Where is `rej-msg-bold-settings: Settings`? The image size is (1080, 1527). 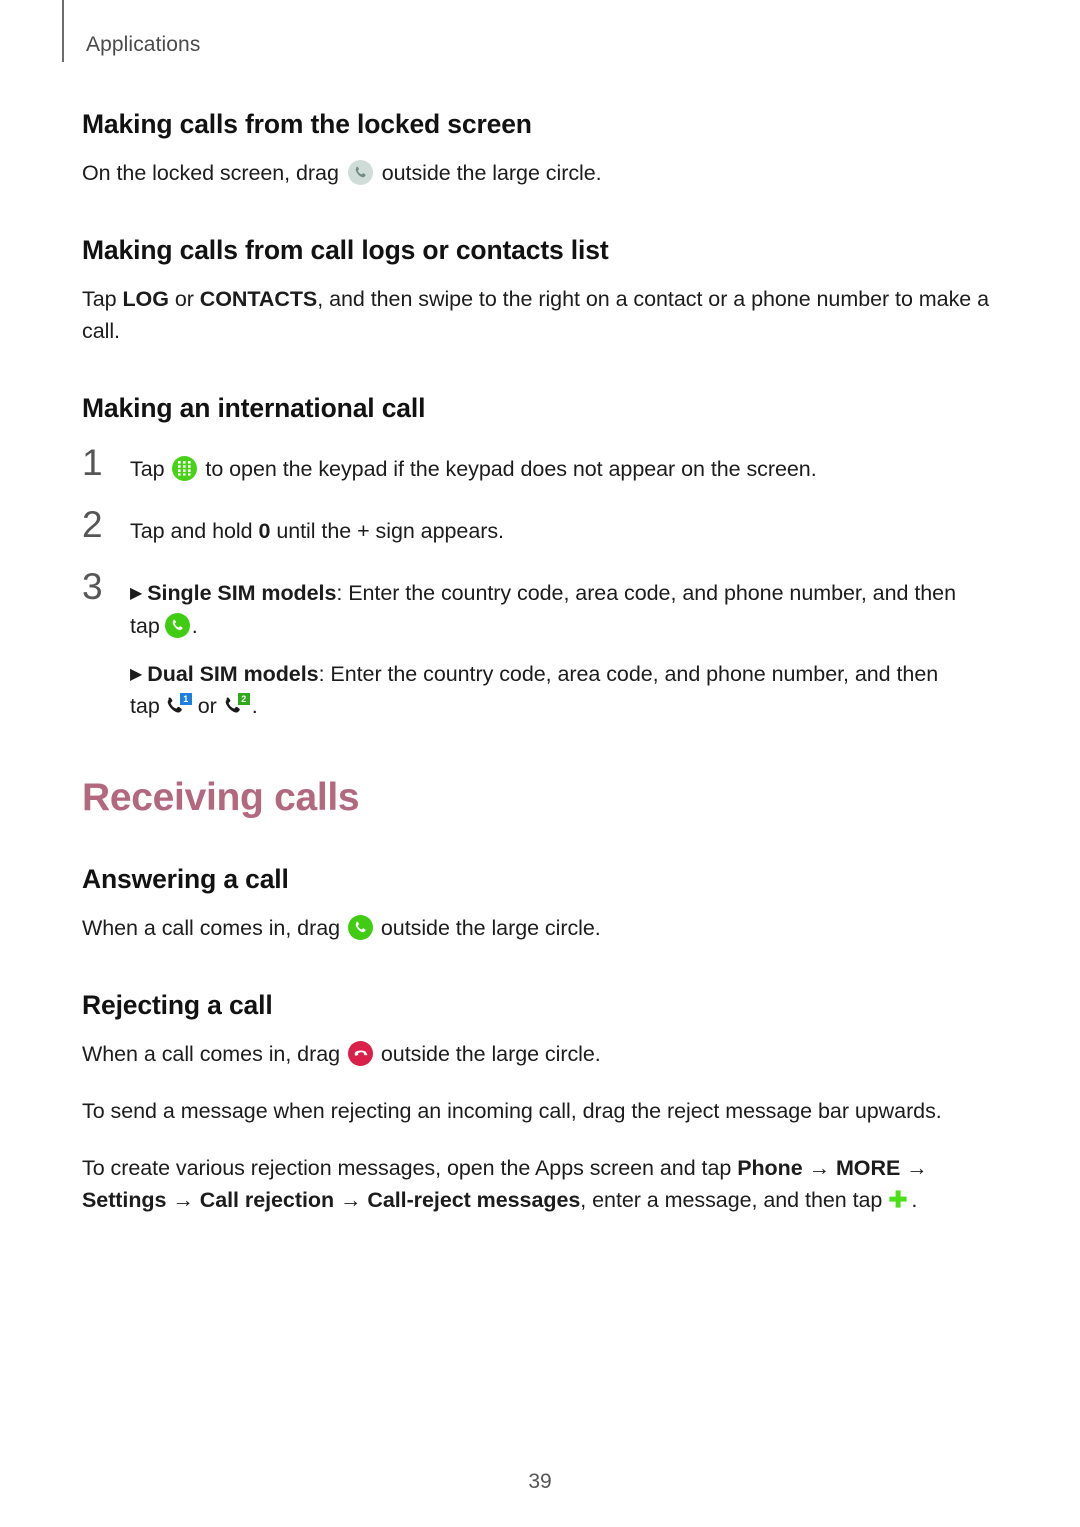
rej-msg-bold-settings: Settings is located at coordinates (124, 1199).